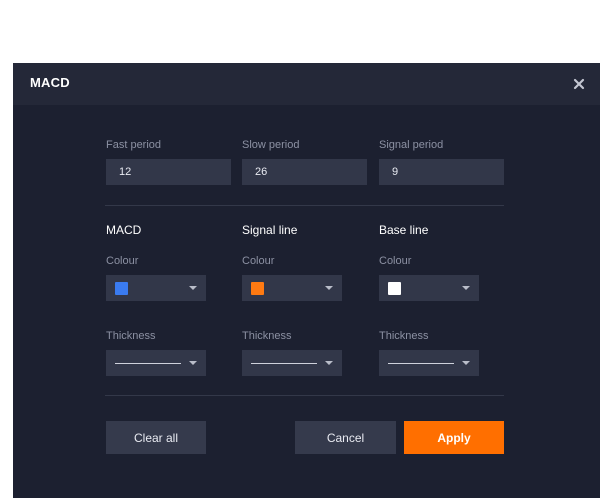 The width and height of the screenshot is (600, 498). What do you see at coordinates (270, 230) in the screenshot?
I see `signal-line-title: Signal line` at bounding box center [270, 230].